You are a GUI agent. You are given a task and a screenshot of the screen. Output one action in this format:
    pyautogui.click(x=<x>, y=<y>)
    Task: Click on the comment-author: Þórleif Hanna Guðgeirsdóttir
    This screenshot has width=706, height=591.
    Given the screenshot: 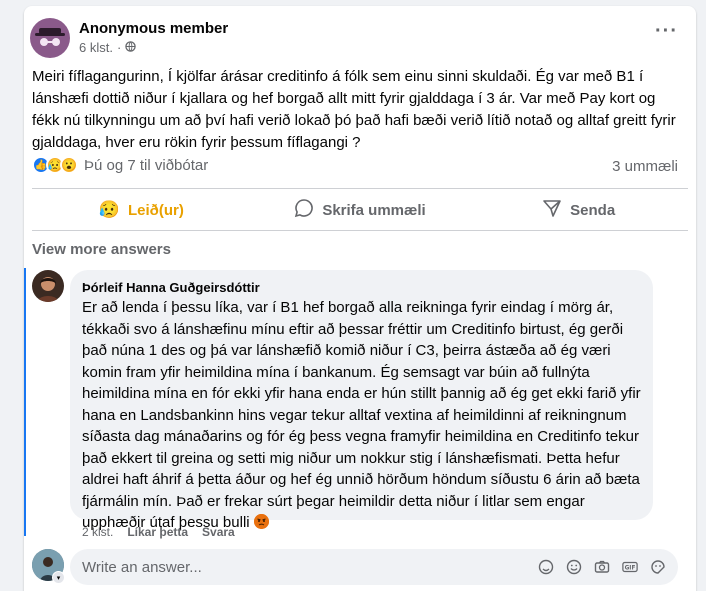 What is the action you would take?
    pyautogui.click(x=361, y=287)
    